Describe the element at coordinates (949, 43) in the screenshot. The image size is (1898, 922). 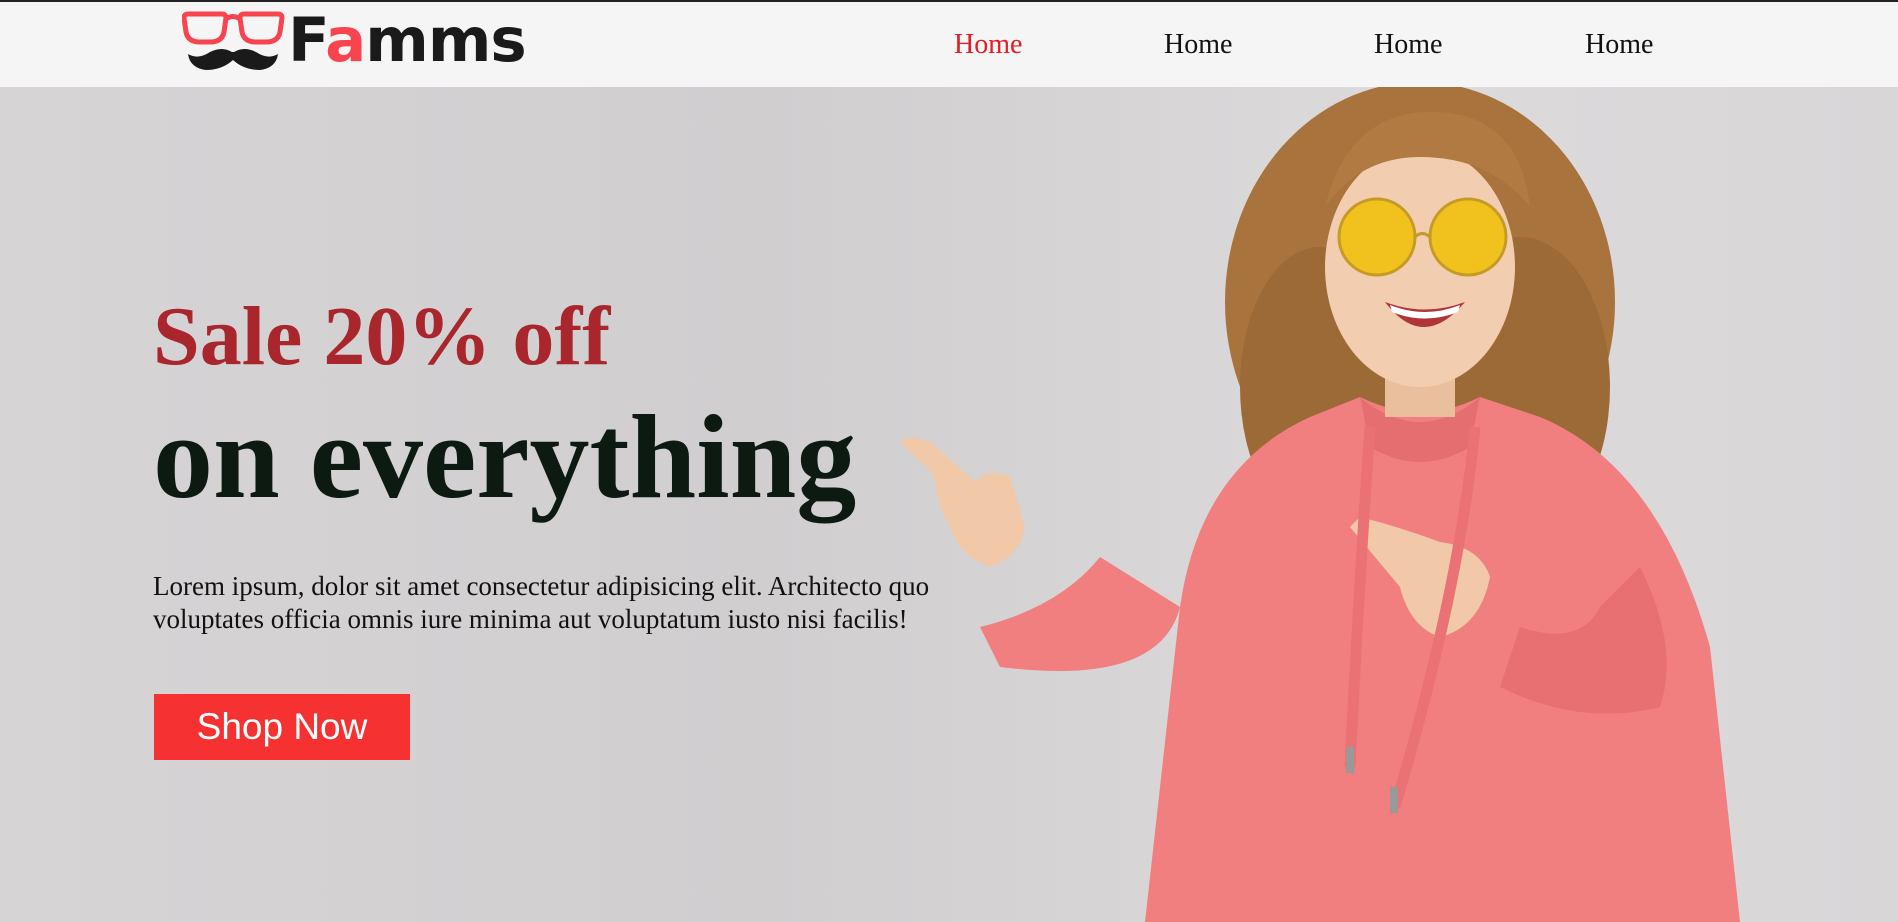
I see `navbar: Famms Home Home Home Home` at that location.